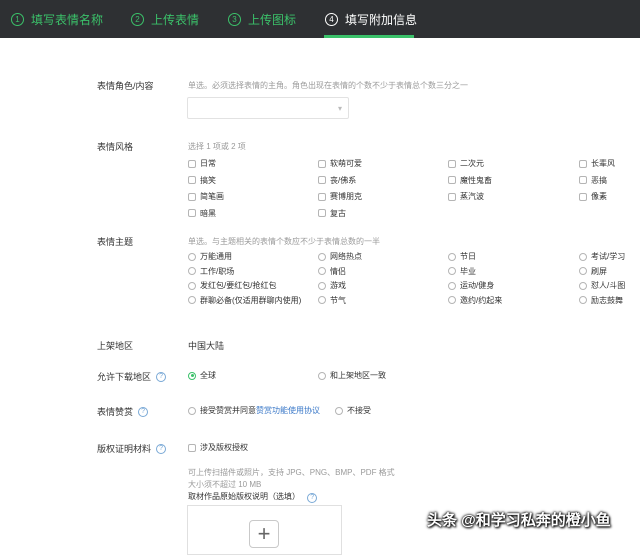  Describe the element at coordinates (284, 241) in the screenshot. I see `theme-hint: 单选。与主题相关的表情个数应不少于表情总数的一半` at that location.